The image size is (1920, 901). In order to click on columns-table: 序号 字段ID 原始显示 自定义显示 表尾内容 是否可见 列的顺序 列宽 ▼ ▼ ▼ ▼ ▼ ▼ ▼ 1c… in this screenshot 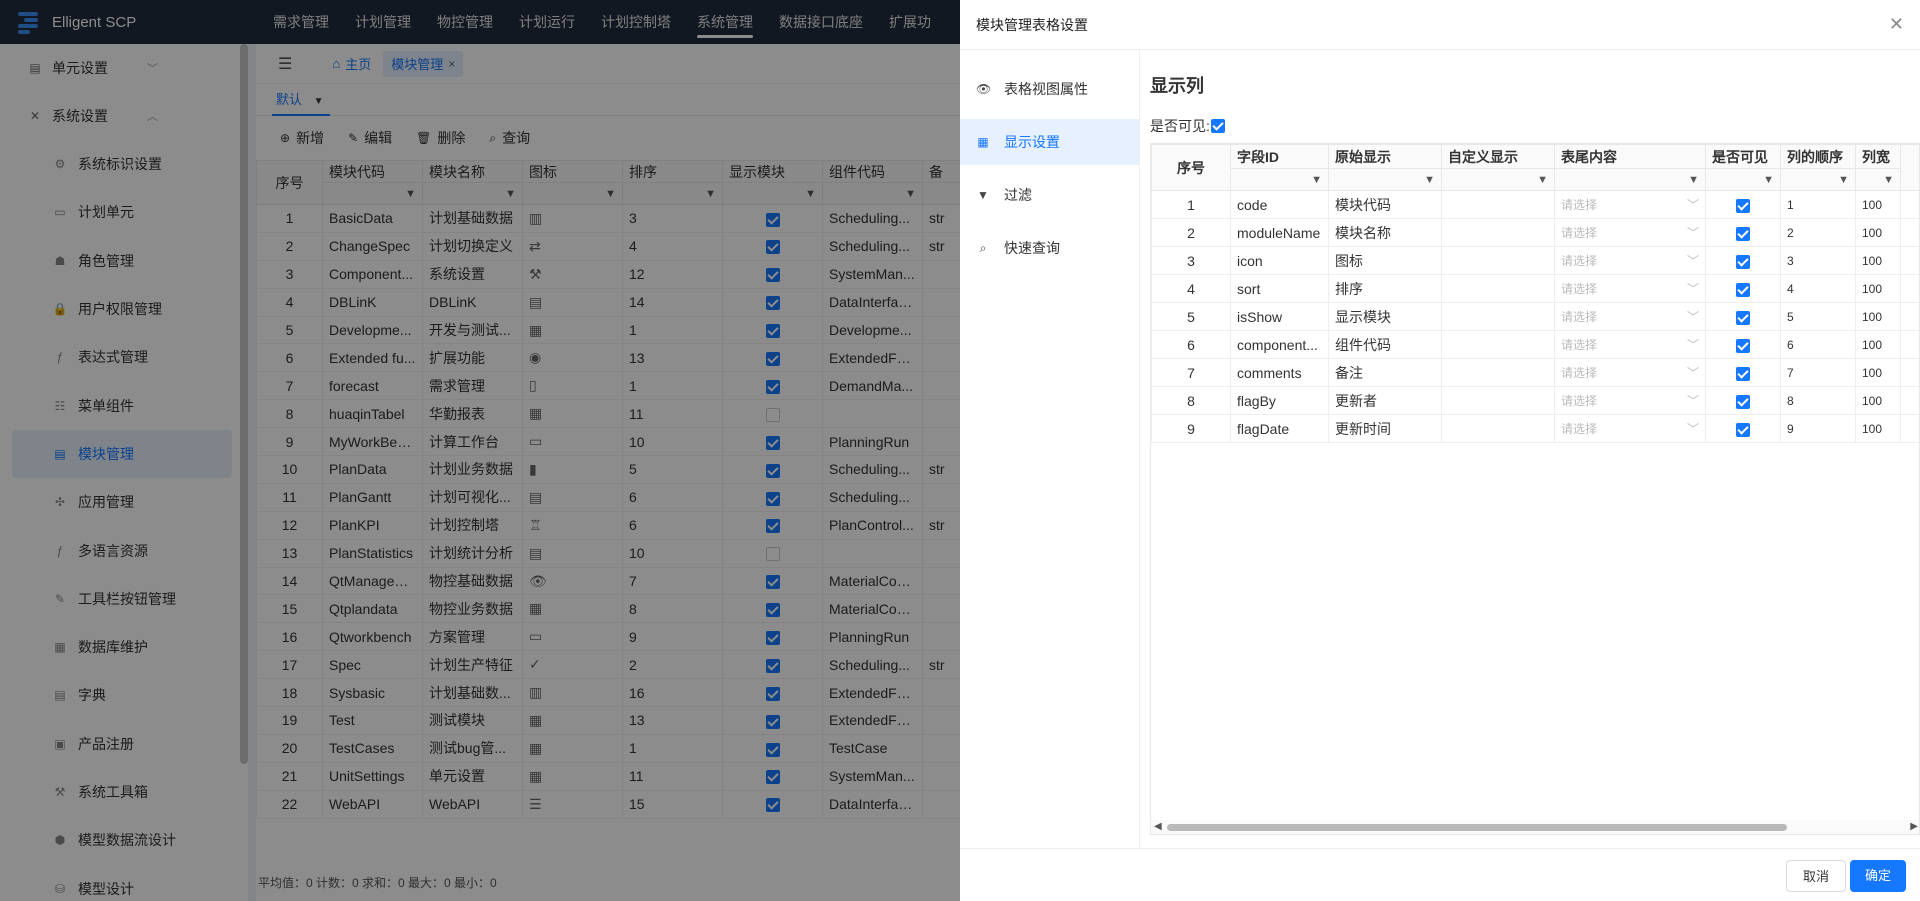, I will do `click(1535, 293)`.